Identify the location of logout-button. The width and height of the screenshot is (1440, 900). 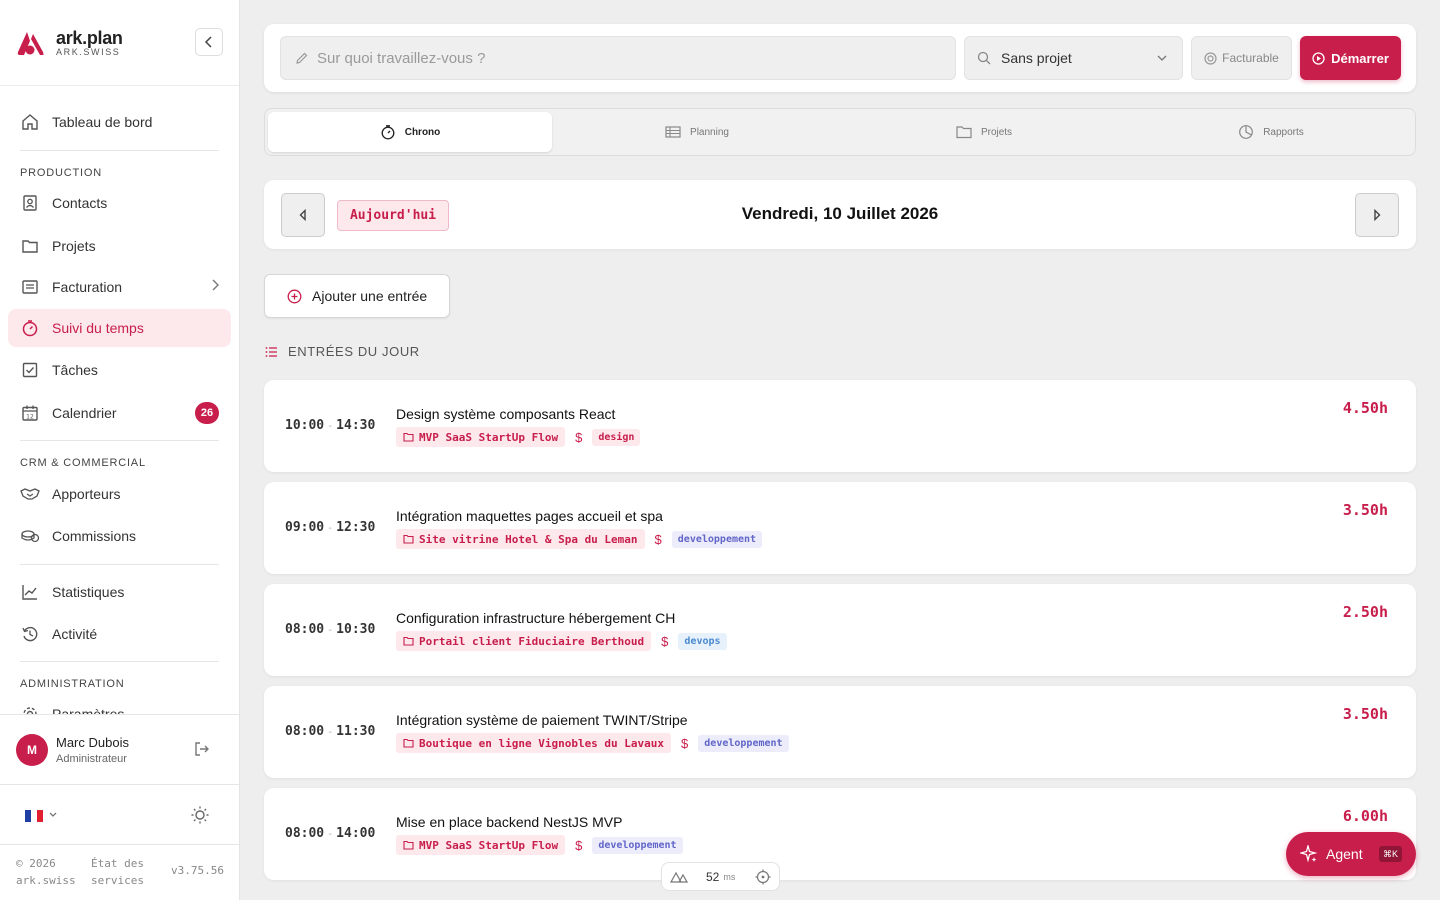
(202, 749).